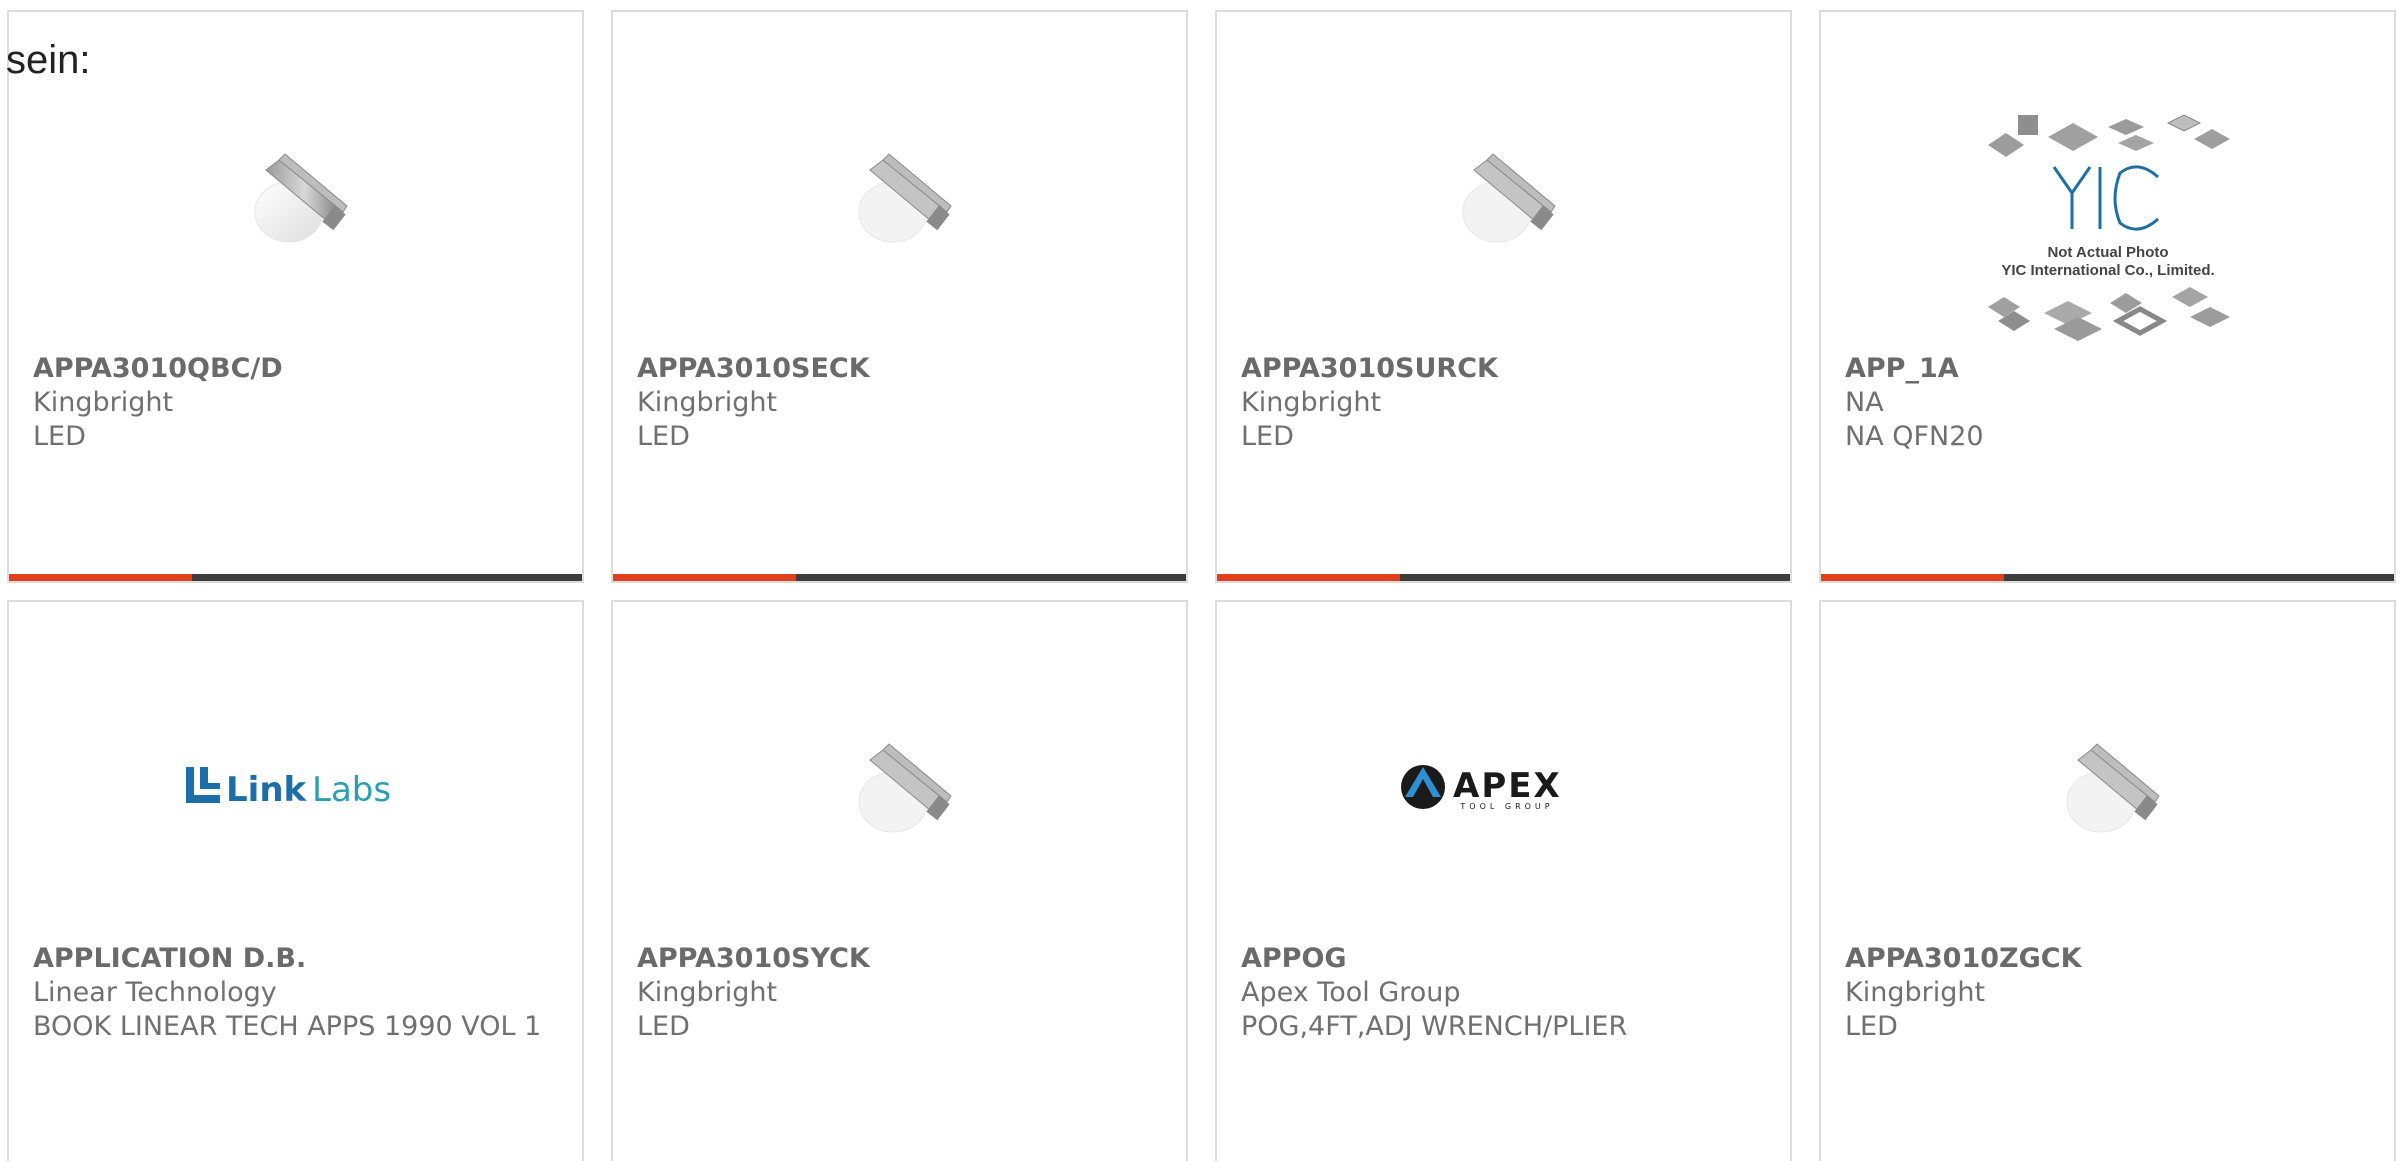 Image resolution: width=2400 pixels, height=1161 pixels. I want to click on part-number: APPA3010SYCK, so click(899, 959).